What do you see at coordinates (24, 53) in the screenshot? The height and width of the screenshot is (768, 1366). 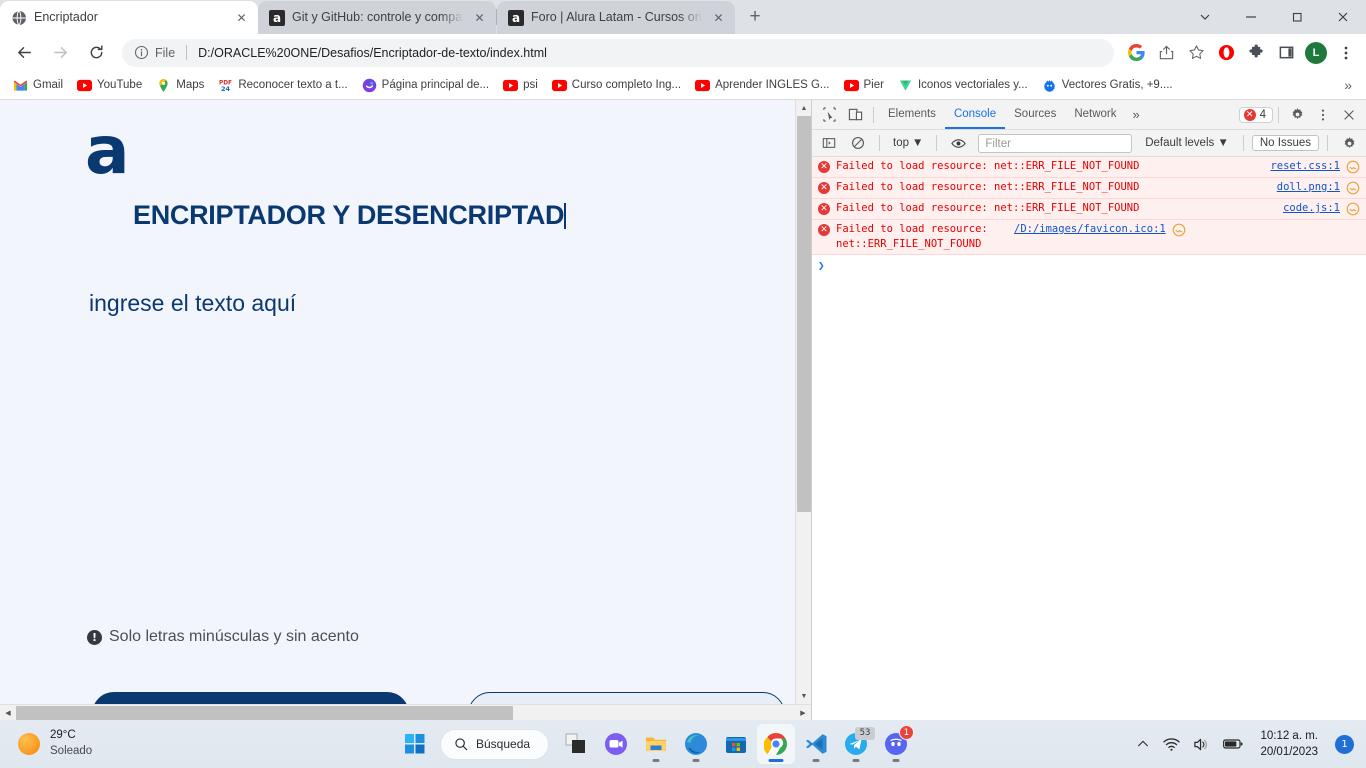 I see `back-button` at bounding box center [24, 53].